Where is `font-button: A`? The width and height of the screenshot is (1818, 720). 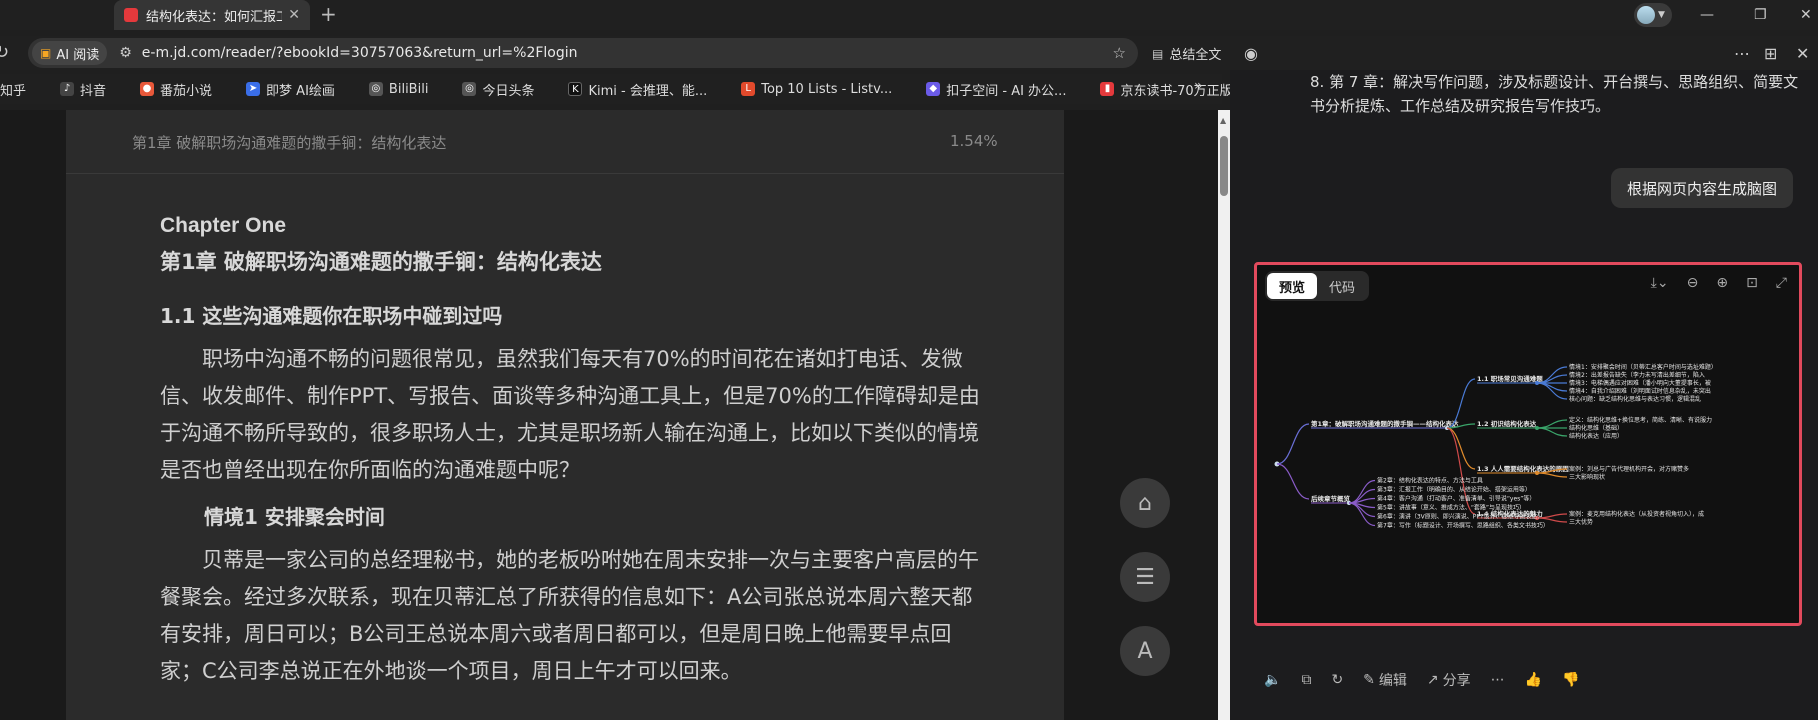
font-button: A is located at coordinates (1145, 651).